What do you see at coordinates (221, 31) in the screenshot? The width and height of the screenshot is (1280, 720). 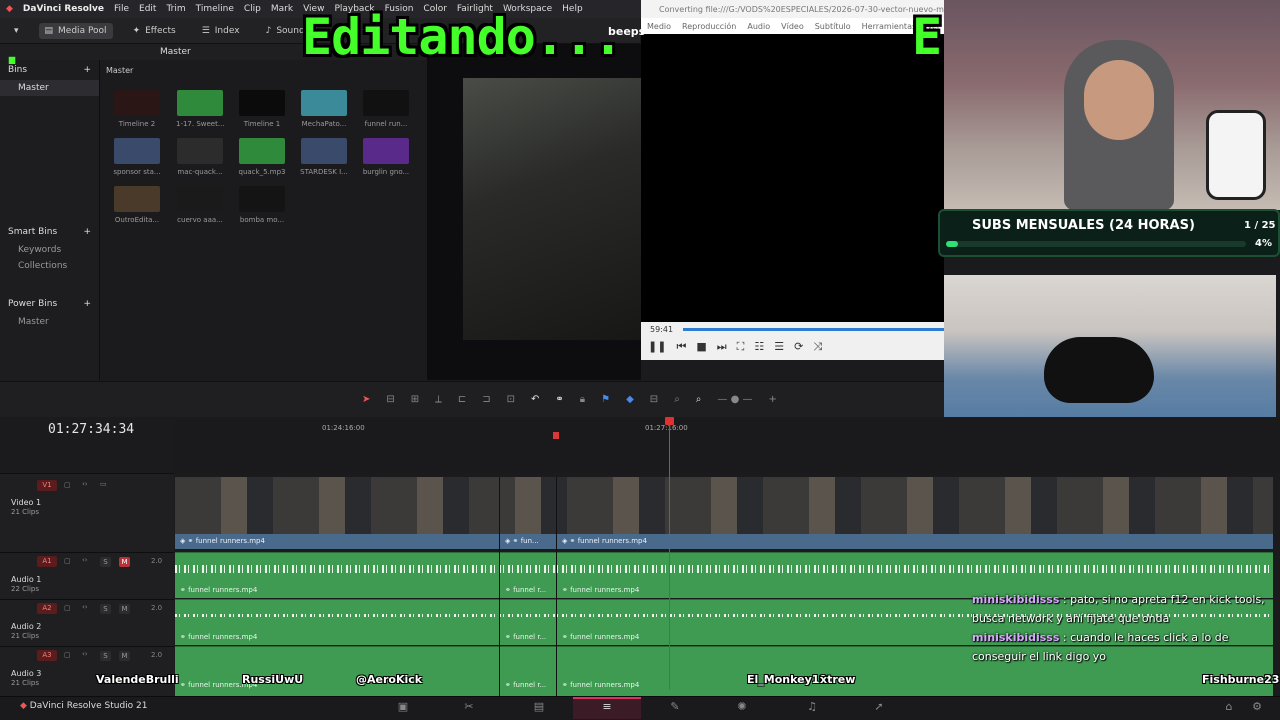 I see `index-button: ☰ Index` at bounding box center [221, 31].